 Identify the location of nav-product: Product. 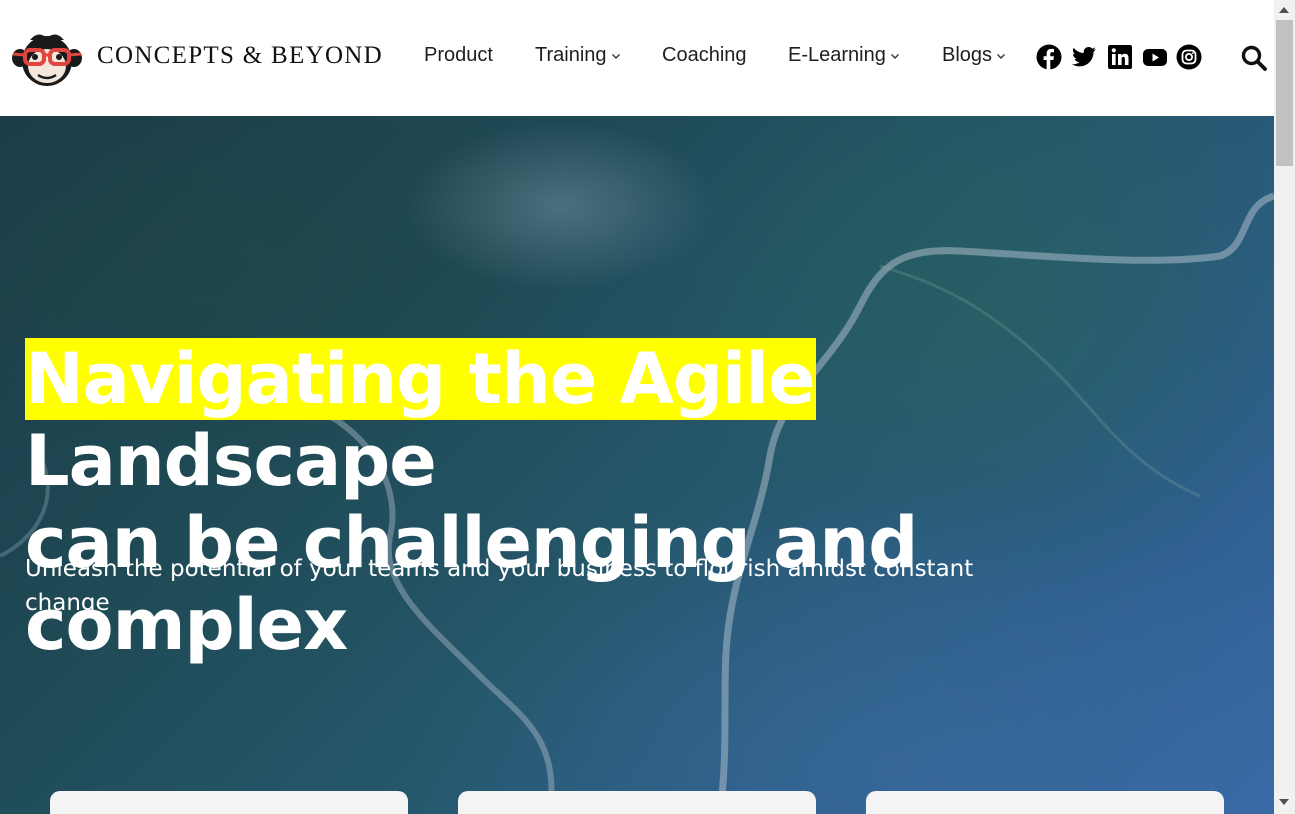
(458, 55).